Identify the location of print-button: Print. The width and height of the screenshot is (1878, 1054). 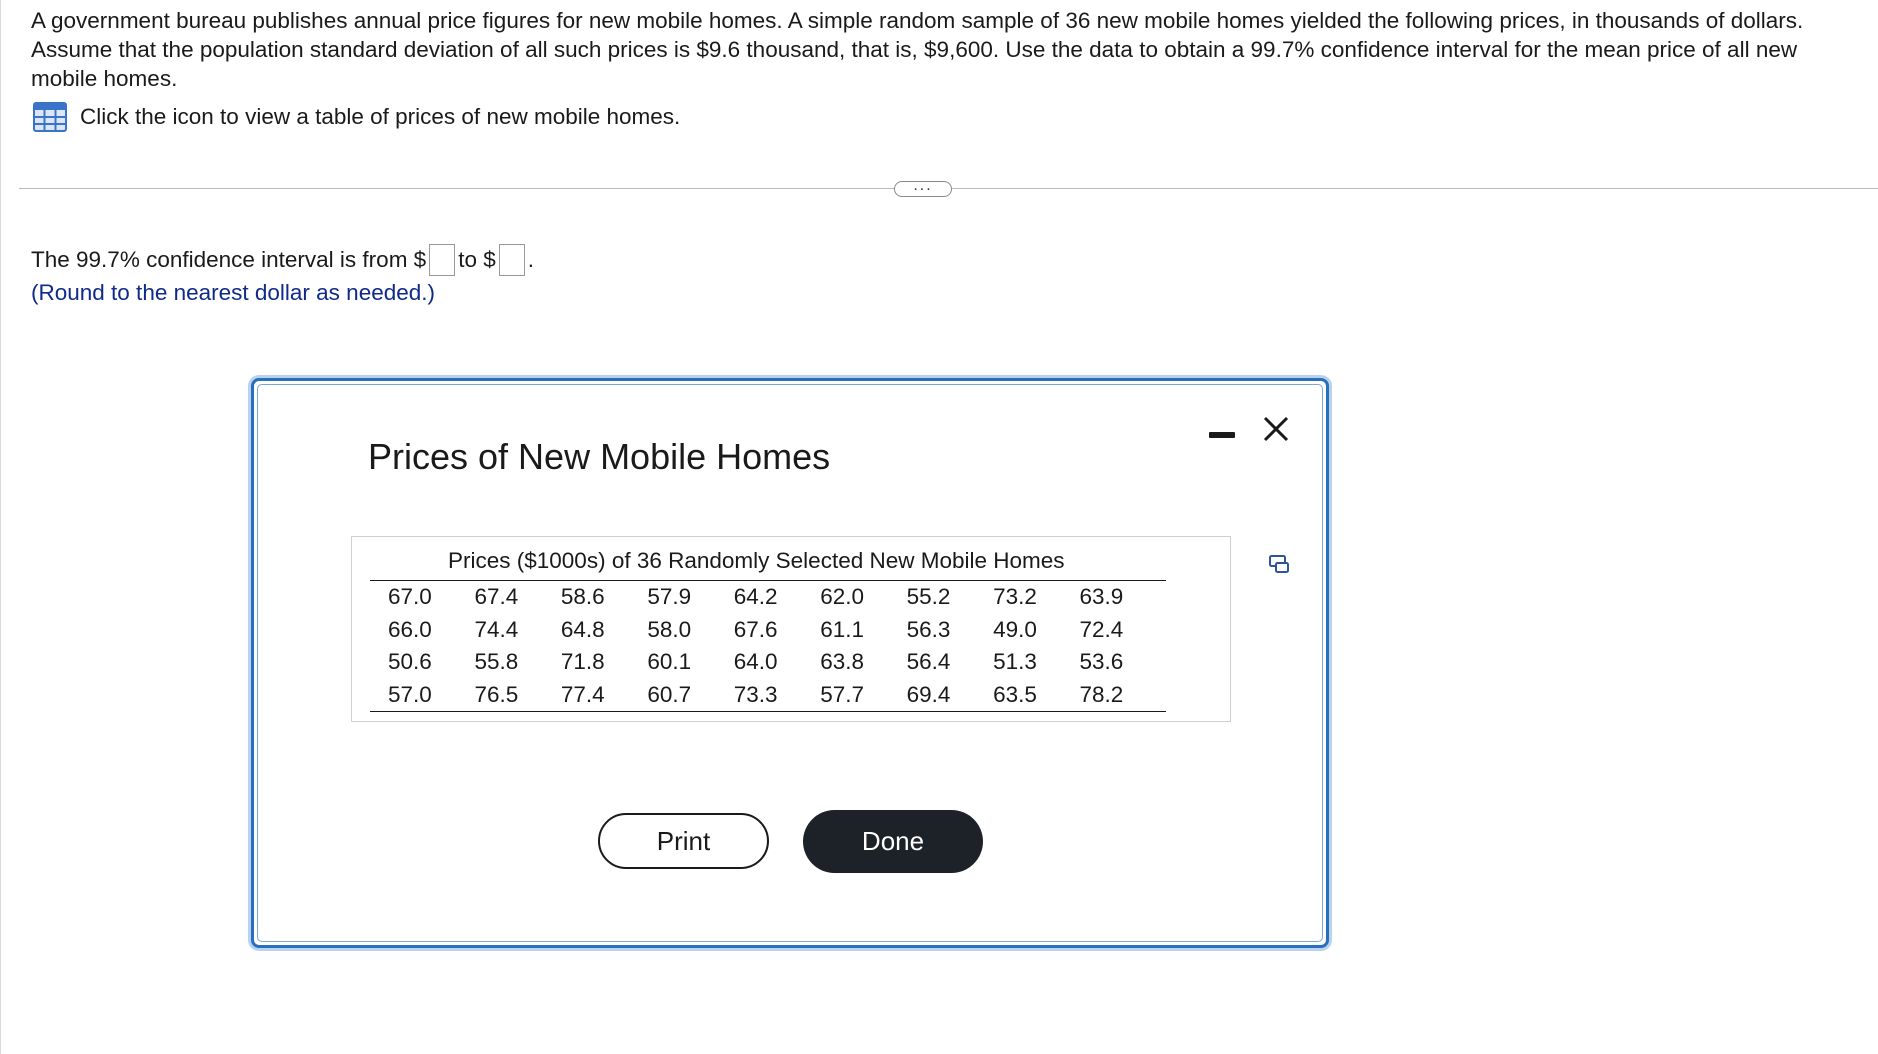
(683, 841).